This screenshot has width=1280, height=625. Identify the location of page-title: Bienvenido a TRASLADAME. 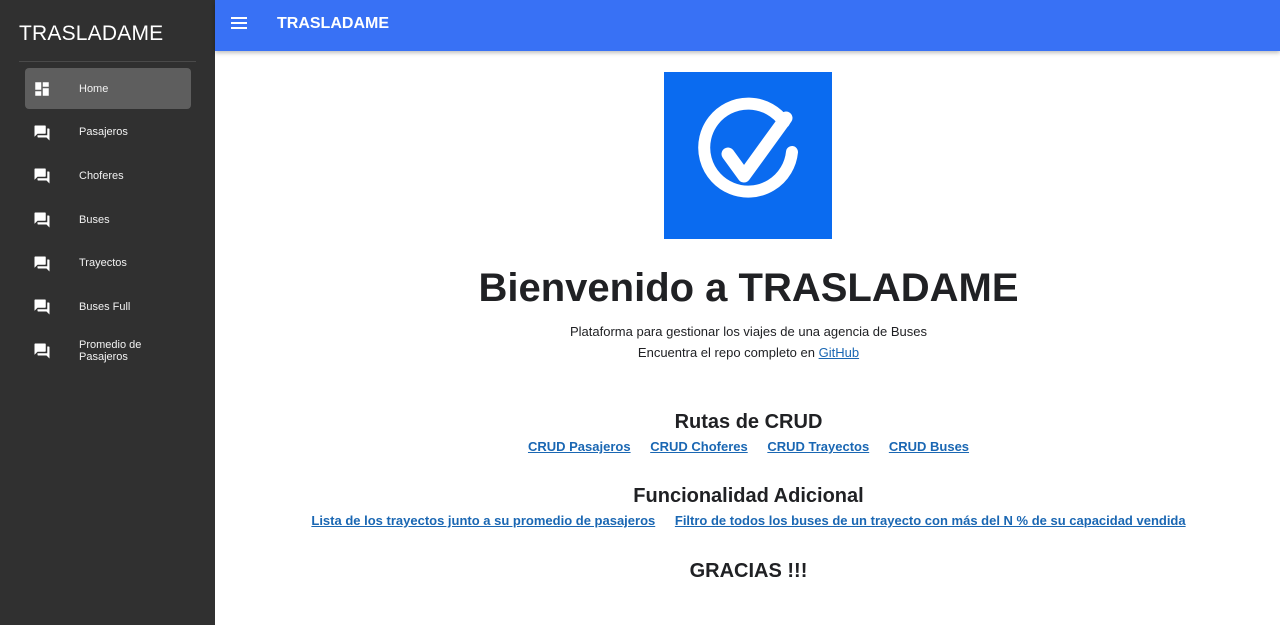
(748, 288).